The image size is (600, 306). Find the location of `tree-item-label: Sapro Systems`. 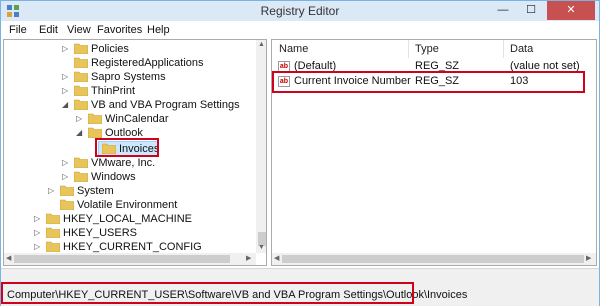

tree-item-label: Sapro Systems is located at coordinates (128, 77).